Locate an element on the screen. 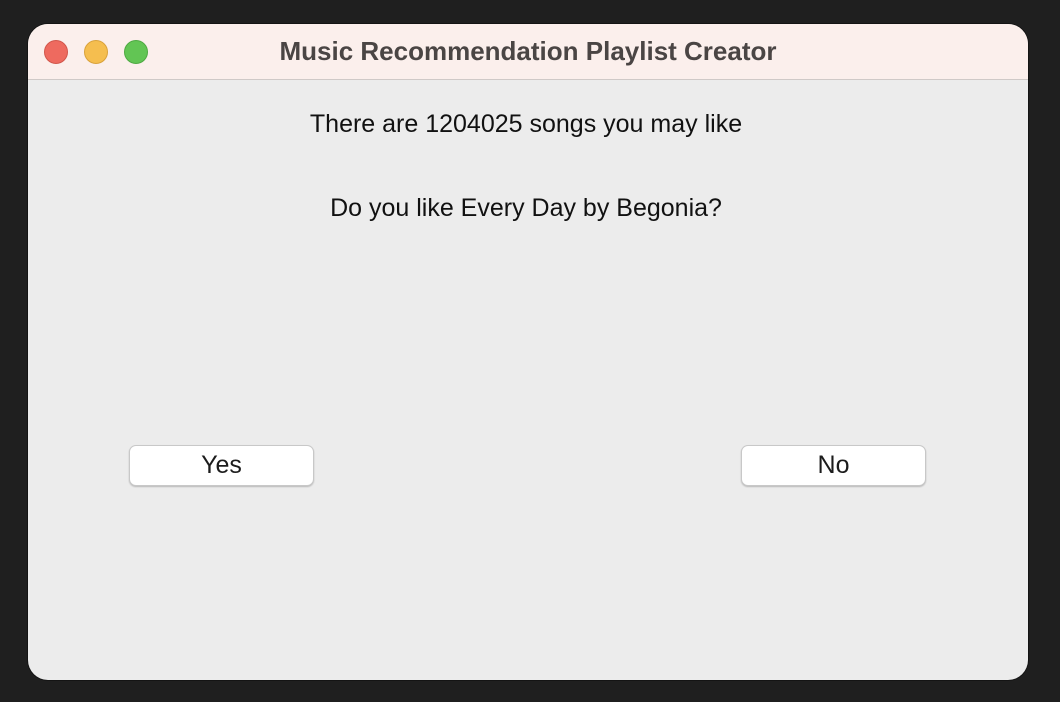 Image resolution: width=1060 pixels, height=702 pixels. title-bar: Music Recommendation Playlist Creator is located at coordinates (528, 52).